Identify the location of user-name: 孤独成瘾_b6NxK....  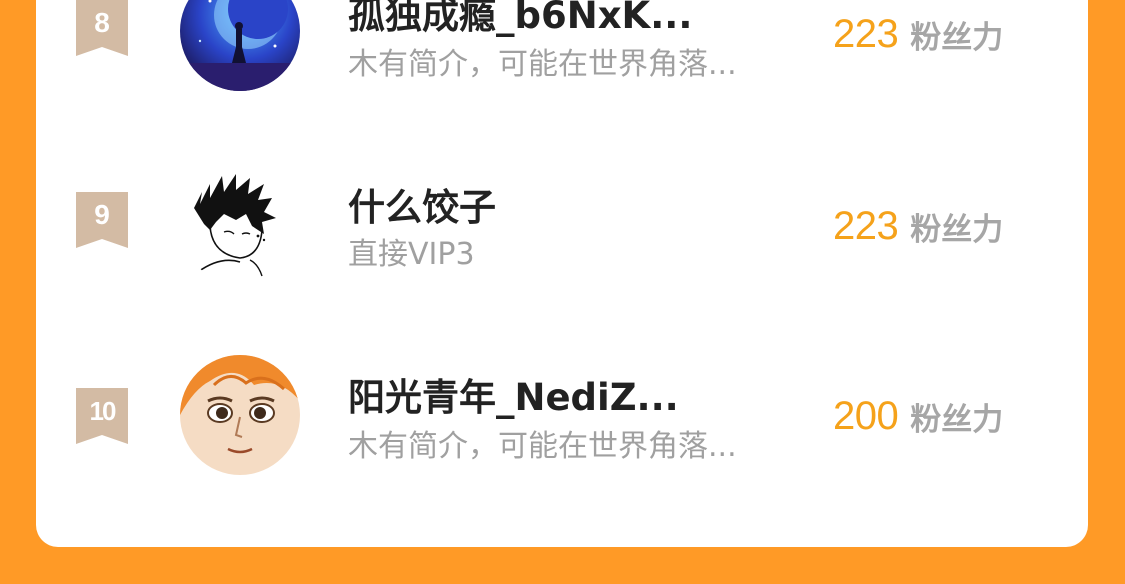
(520, 18).